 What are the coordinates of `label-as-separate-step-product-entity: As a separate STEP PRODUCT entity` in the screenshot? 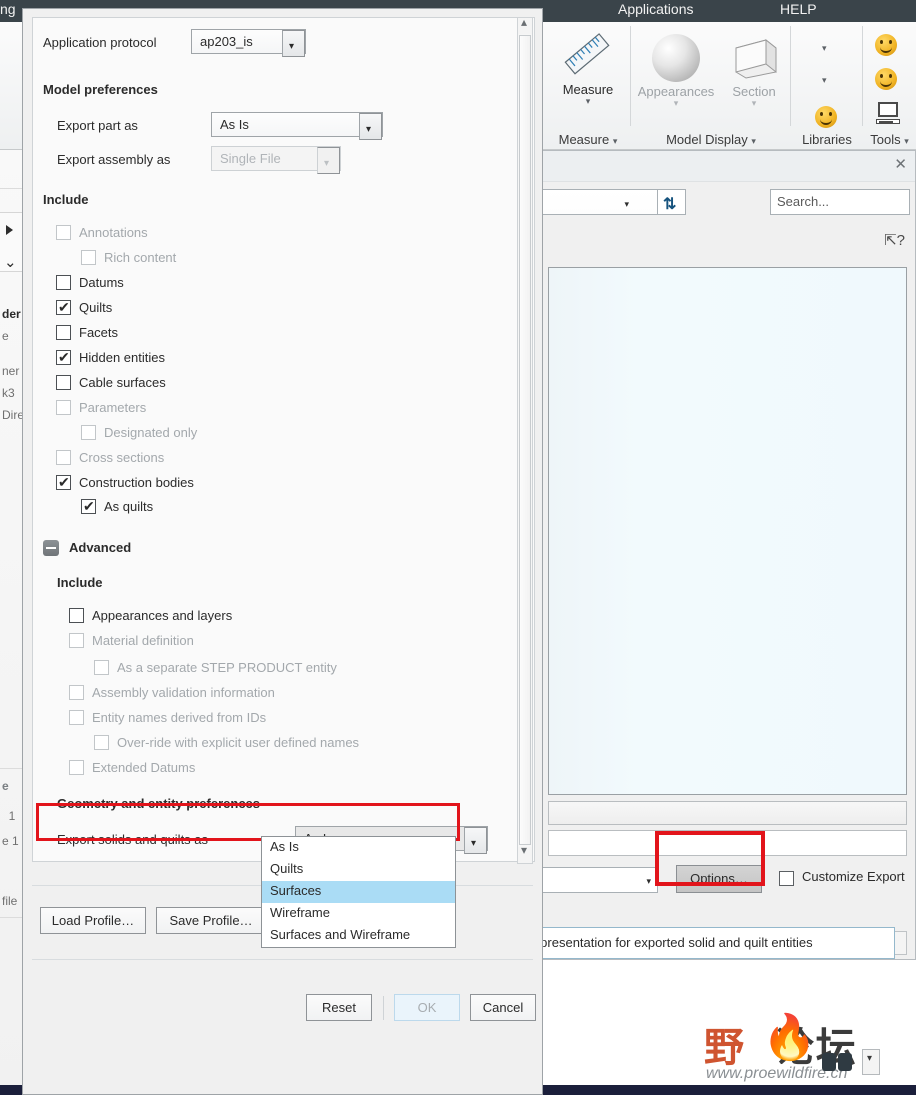 It's located at (227, 667).